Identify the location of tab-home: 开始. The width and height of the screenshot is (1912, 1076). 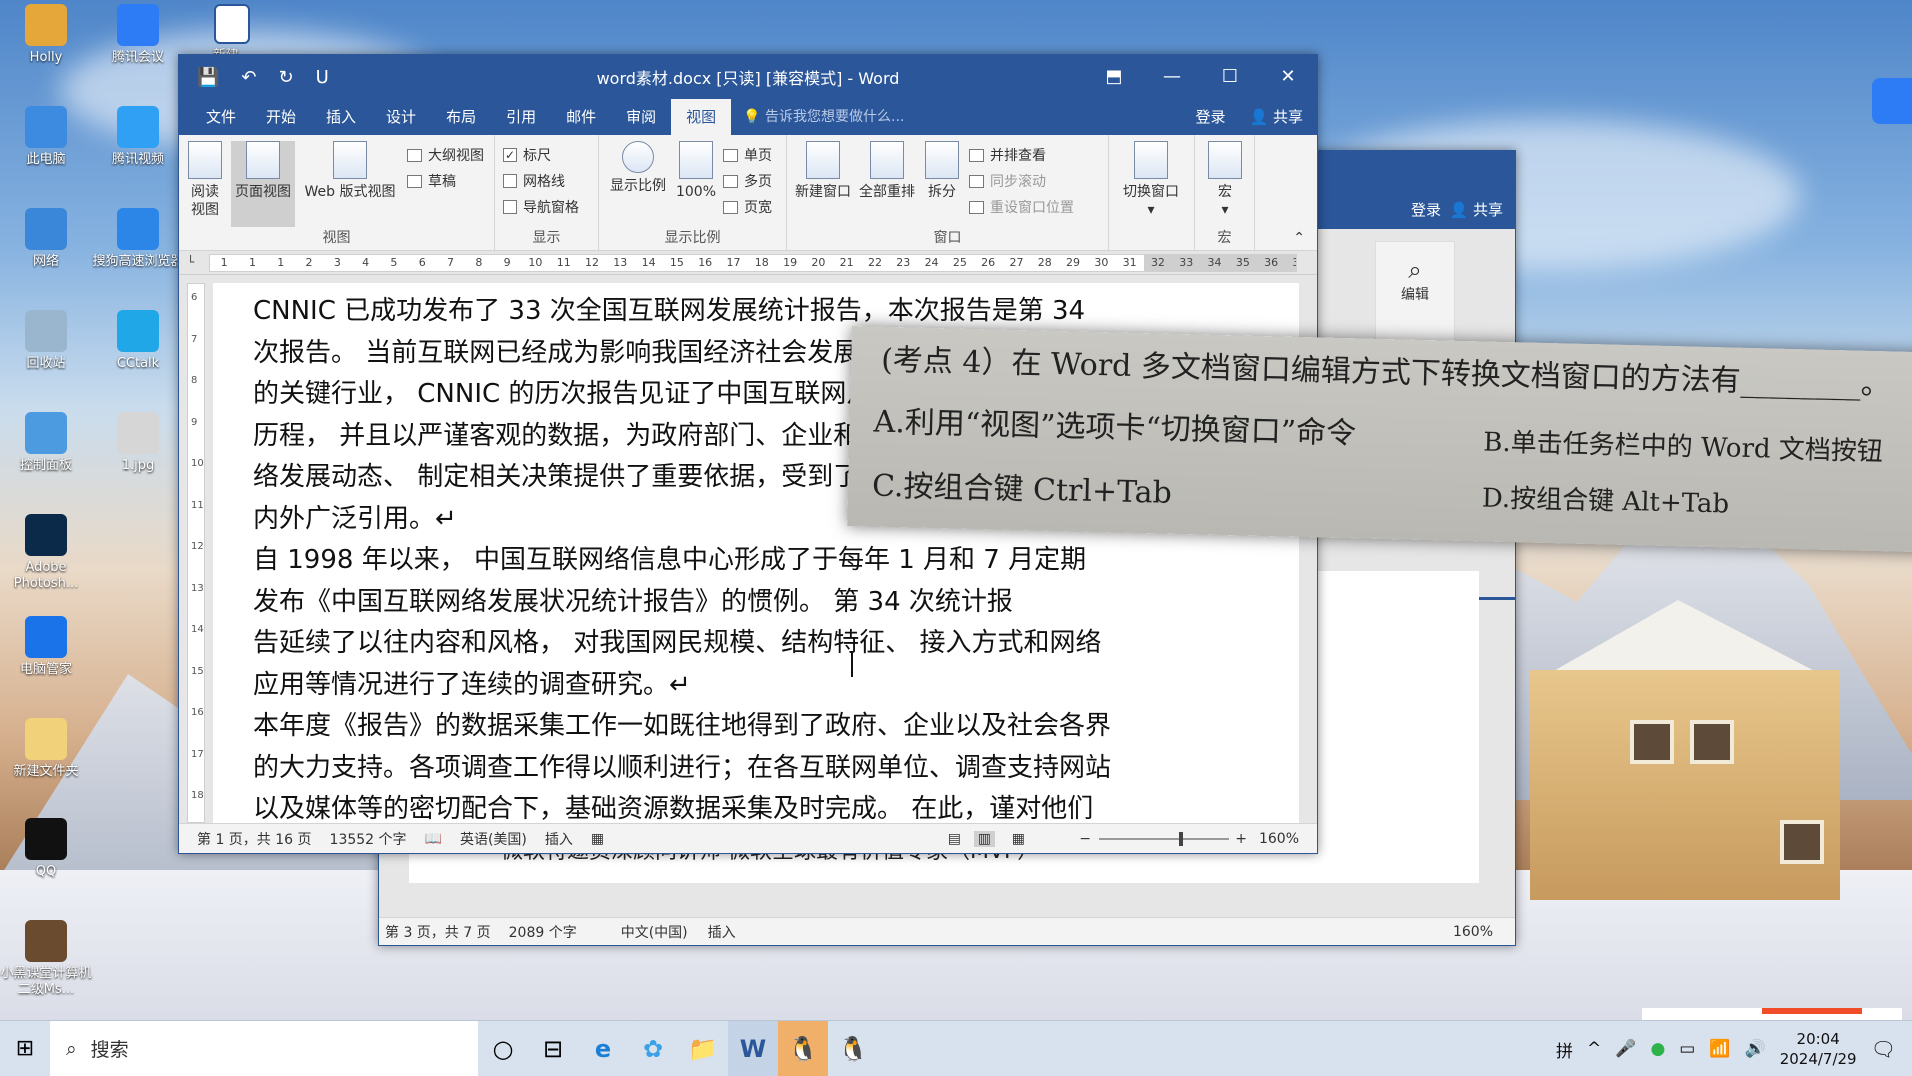
(281, 117).